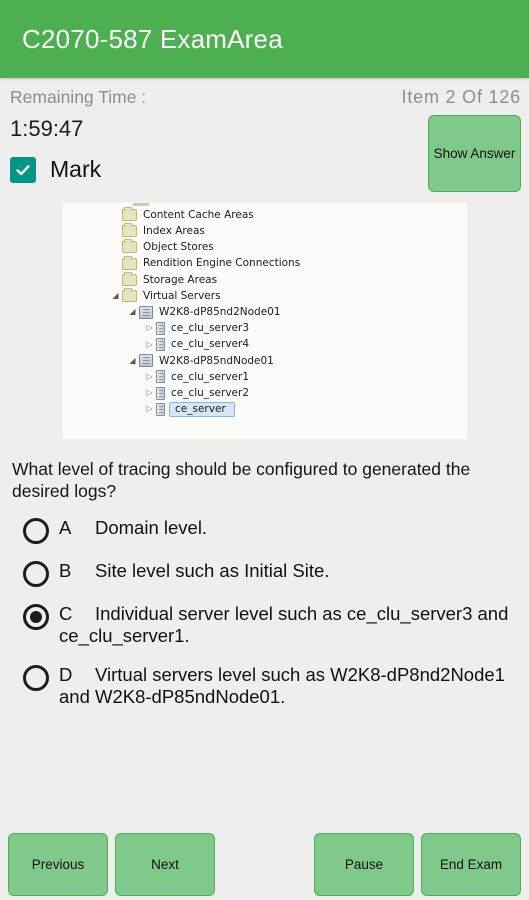 The height and width of the screenshot is (900, 529). What do you see at coordinates (47, 128) in the screenshot?
I see `countdown-timer: 1:59:47` at bounding box center [47, 128].